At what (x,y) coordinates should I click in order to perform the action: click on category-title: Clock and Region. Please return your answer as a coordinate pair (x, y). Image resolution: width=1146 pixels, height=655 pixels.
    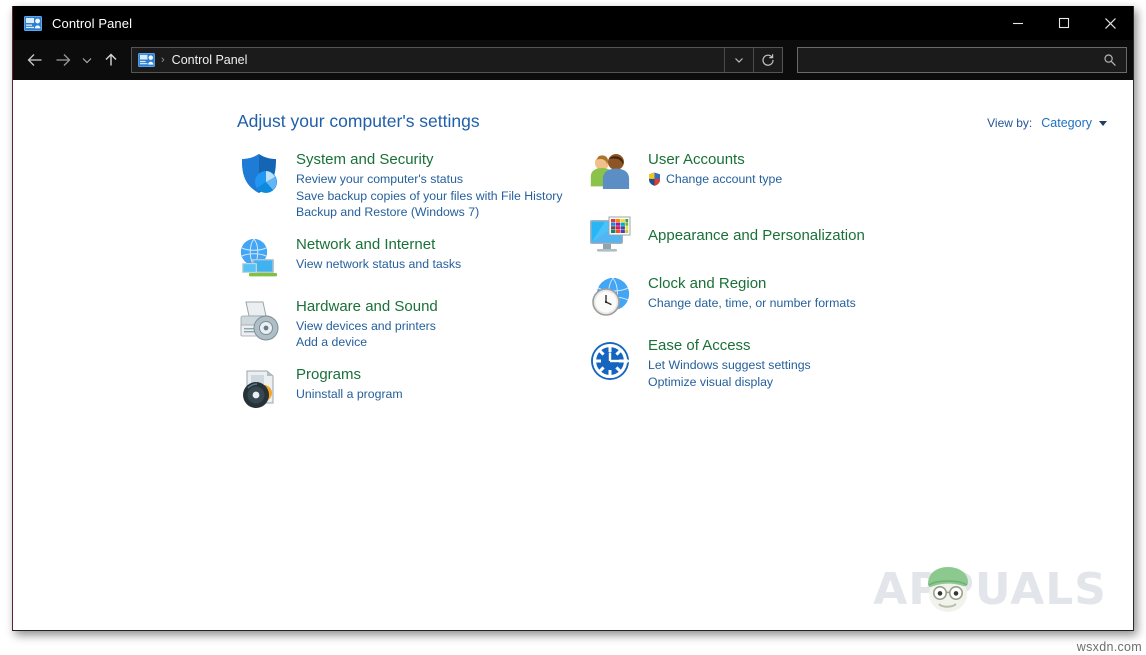
    Looking at the image, I should click on (752, 284).